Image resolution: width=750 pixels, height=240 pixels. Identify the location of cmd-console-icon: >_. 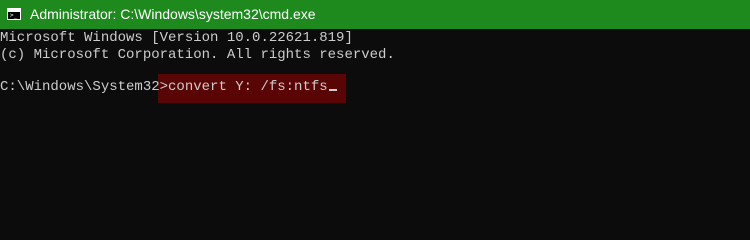
(14, 14).